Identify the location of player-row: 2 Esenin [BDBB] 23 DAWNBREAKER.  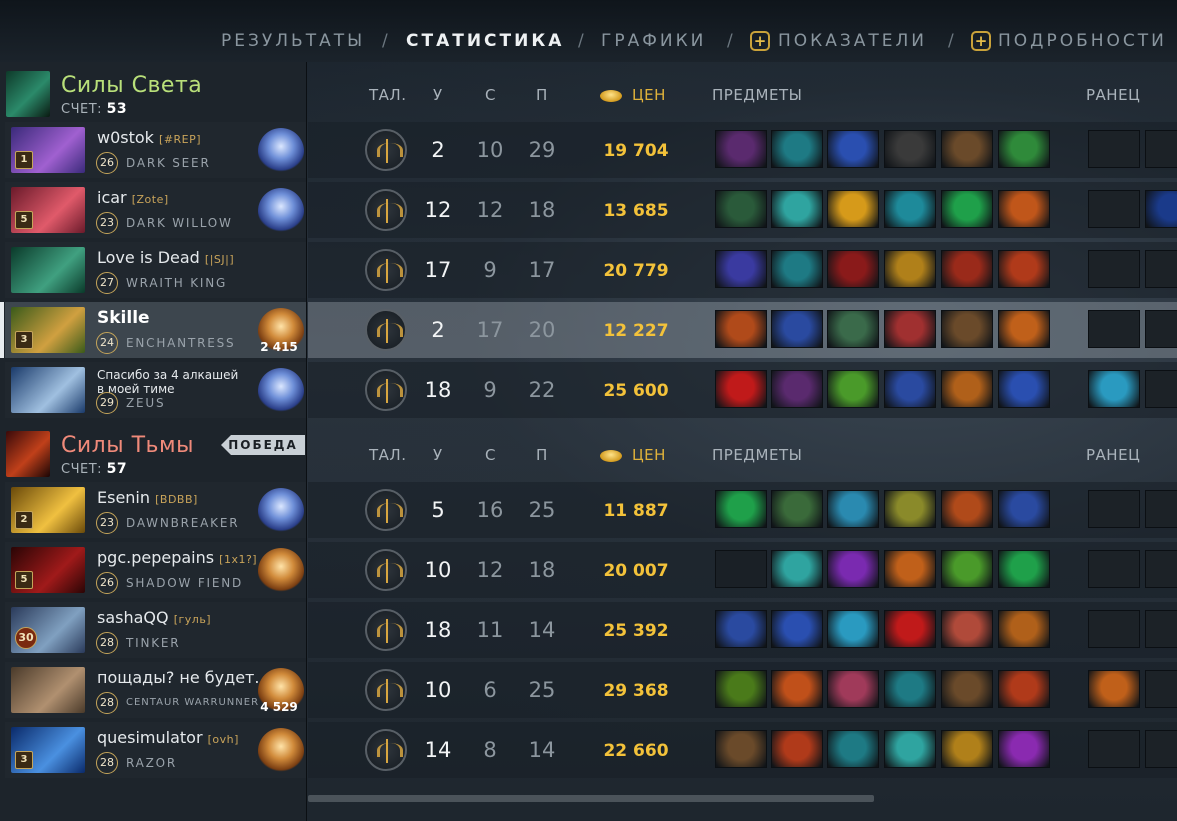
(155, 510).